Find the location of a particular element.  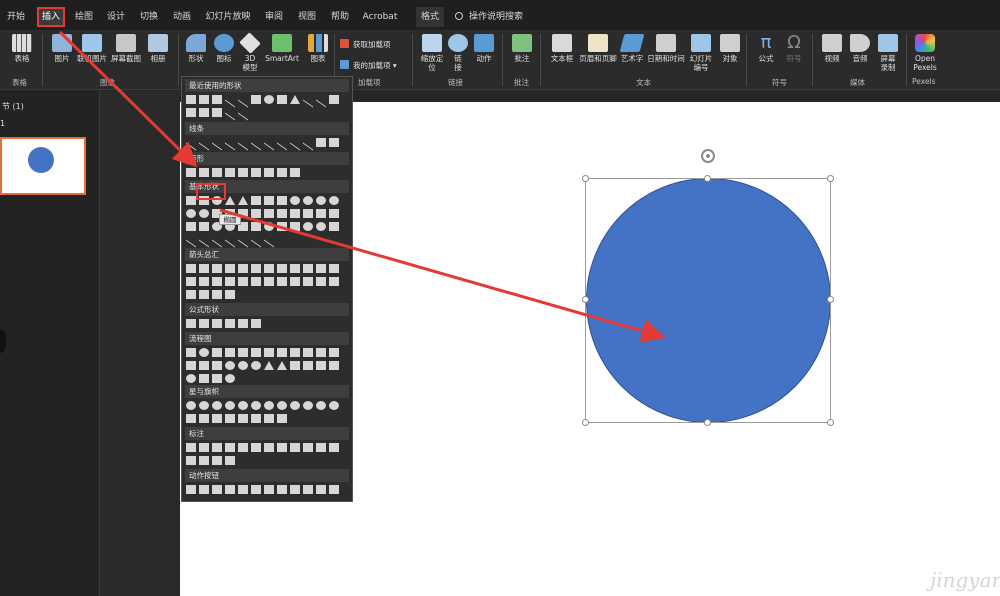

shape-rounded-rect is located at coordinates (282, 99).